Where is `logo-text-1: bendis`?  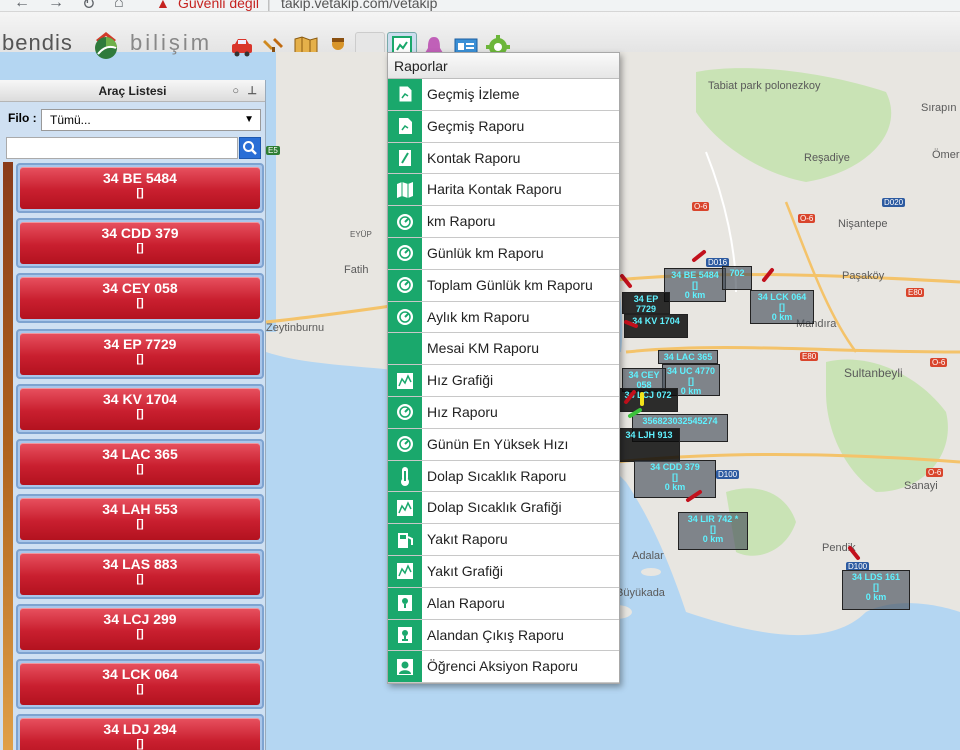
logo-text-1: bendis is located at coordinates (37, 42).